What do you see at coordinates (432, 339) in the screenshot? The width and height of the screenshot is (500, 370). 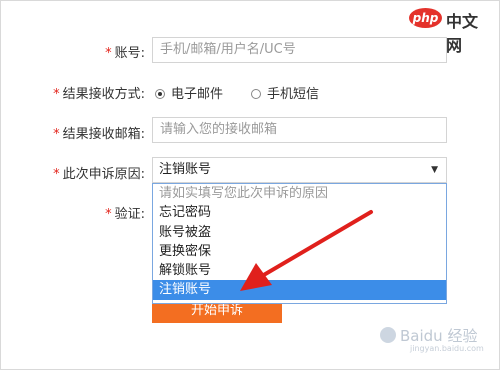 I see `baidu-watermark: Baidu 经验 jingyan.baidu.com` at bounding box center [432, 339].